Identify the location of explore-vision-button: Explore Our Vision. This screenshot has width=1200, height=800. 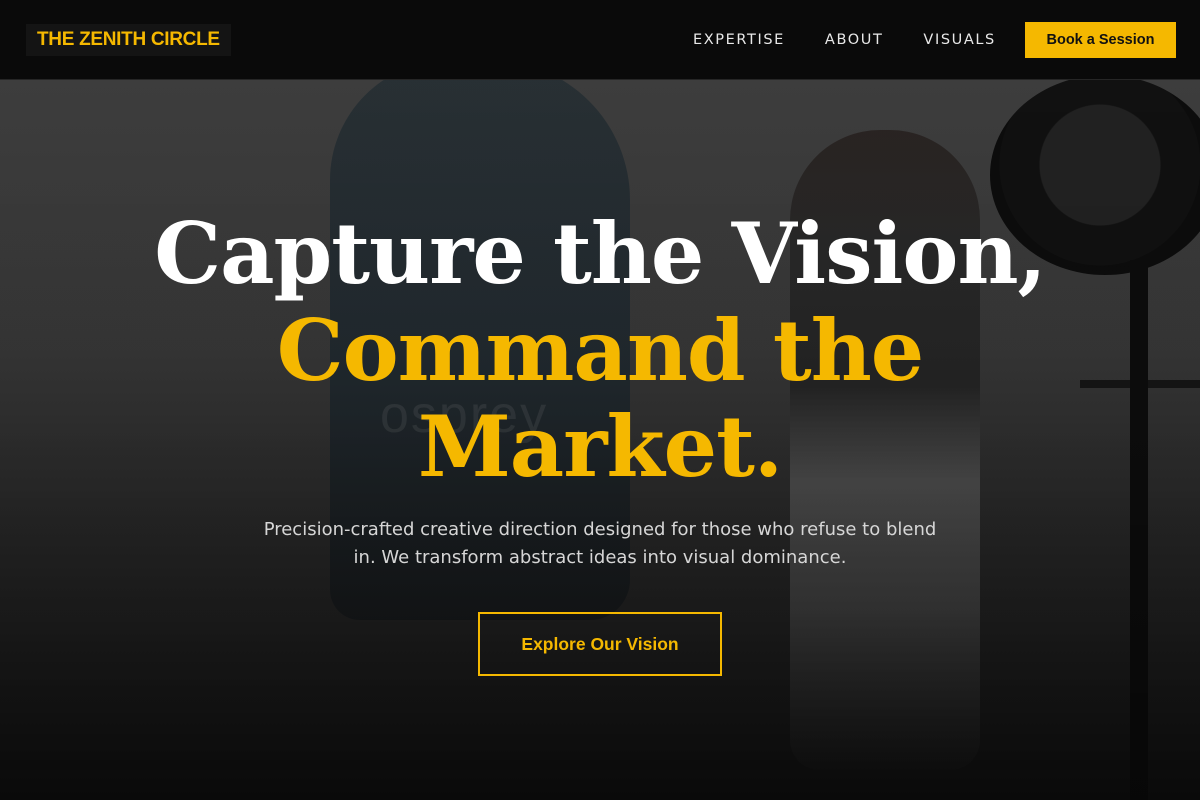
(600, 644).